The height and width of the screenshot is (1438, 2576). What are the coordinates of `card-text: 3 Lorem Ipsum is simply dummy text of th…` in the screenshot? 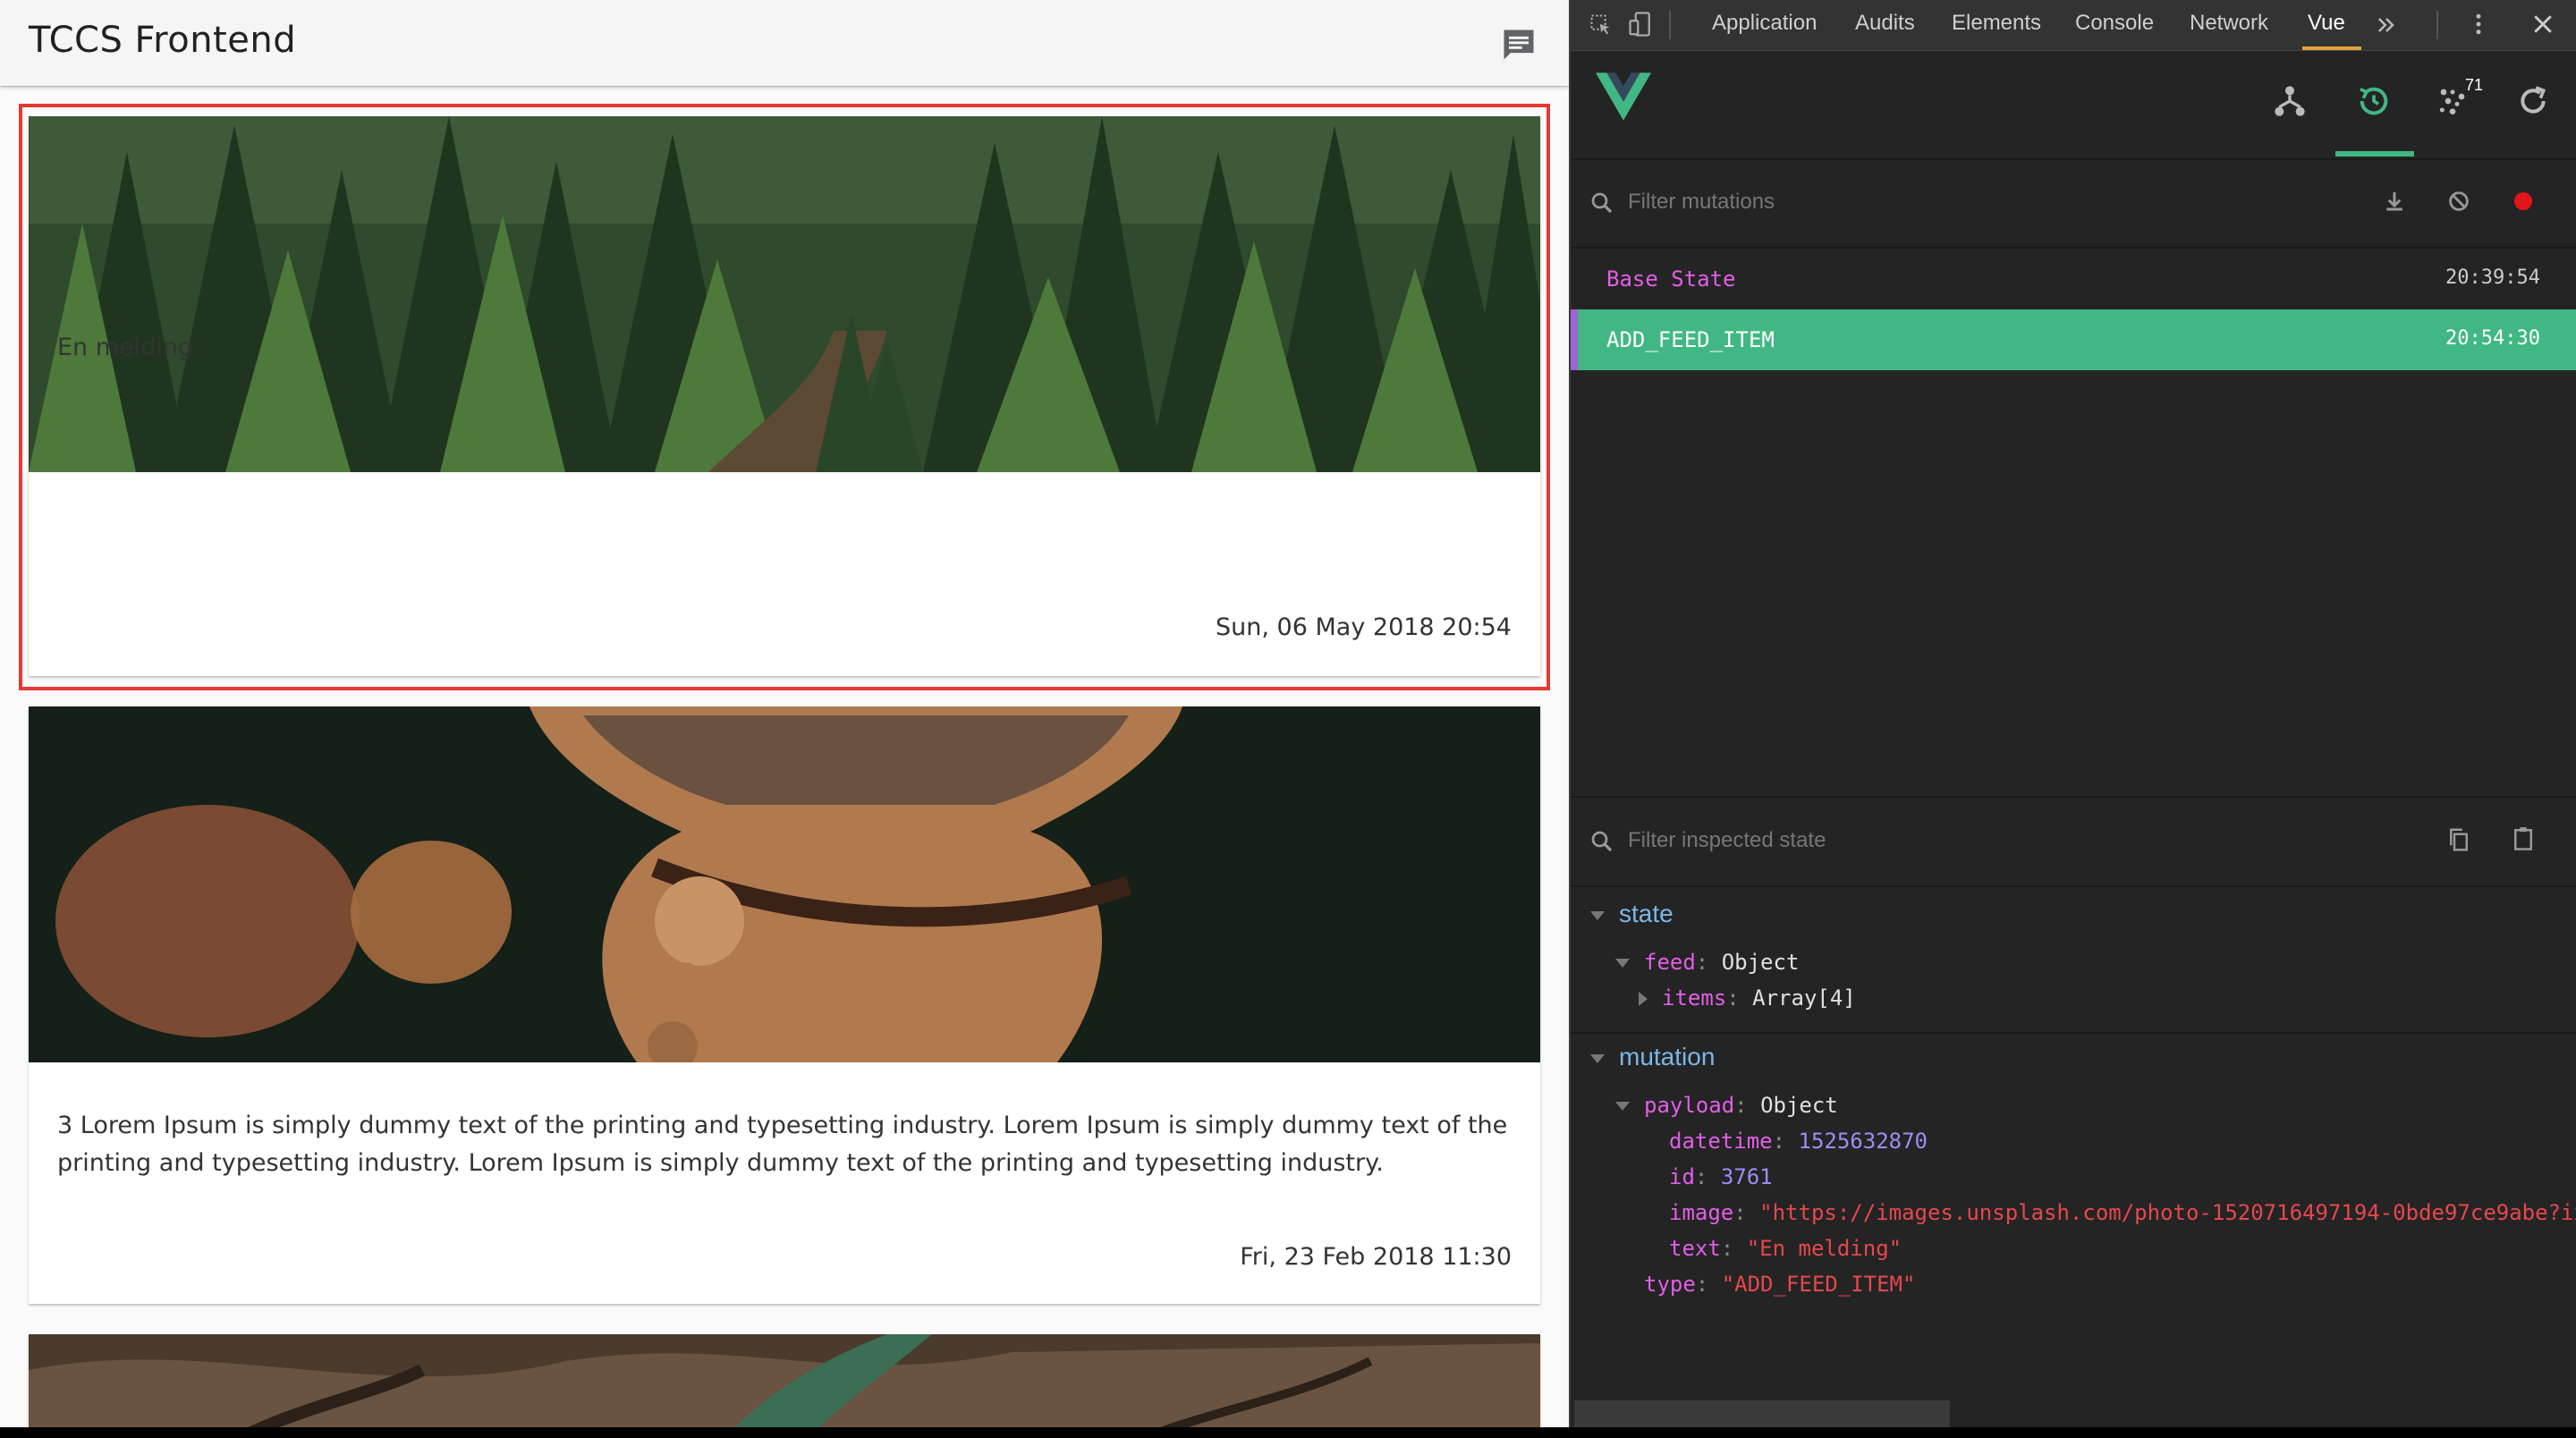 It's located at (782, 1144).